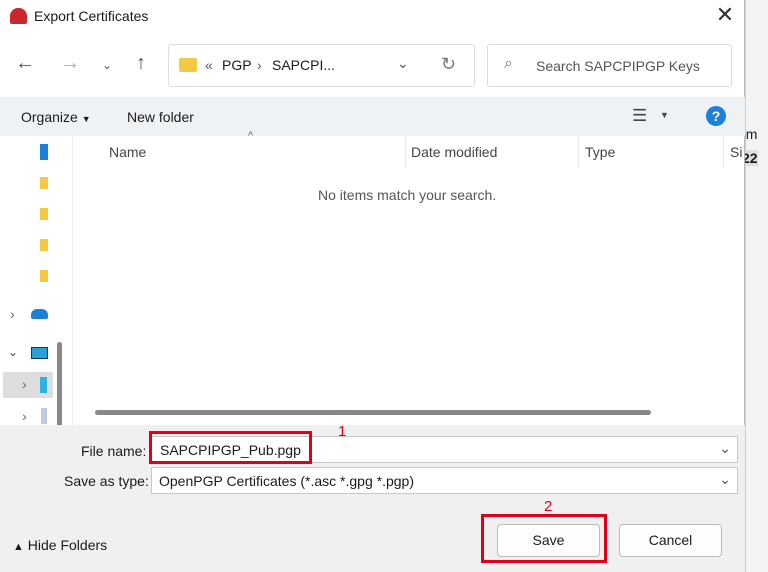  I want to click on toolbar: Organize ▼ New folder ☰ ▼ ?, so click(372, 116).